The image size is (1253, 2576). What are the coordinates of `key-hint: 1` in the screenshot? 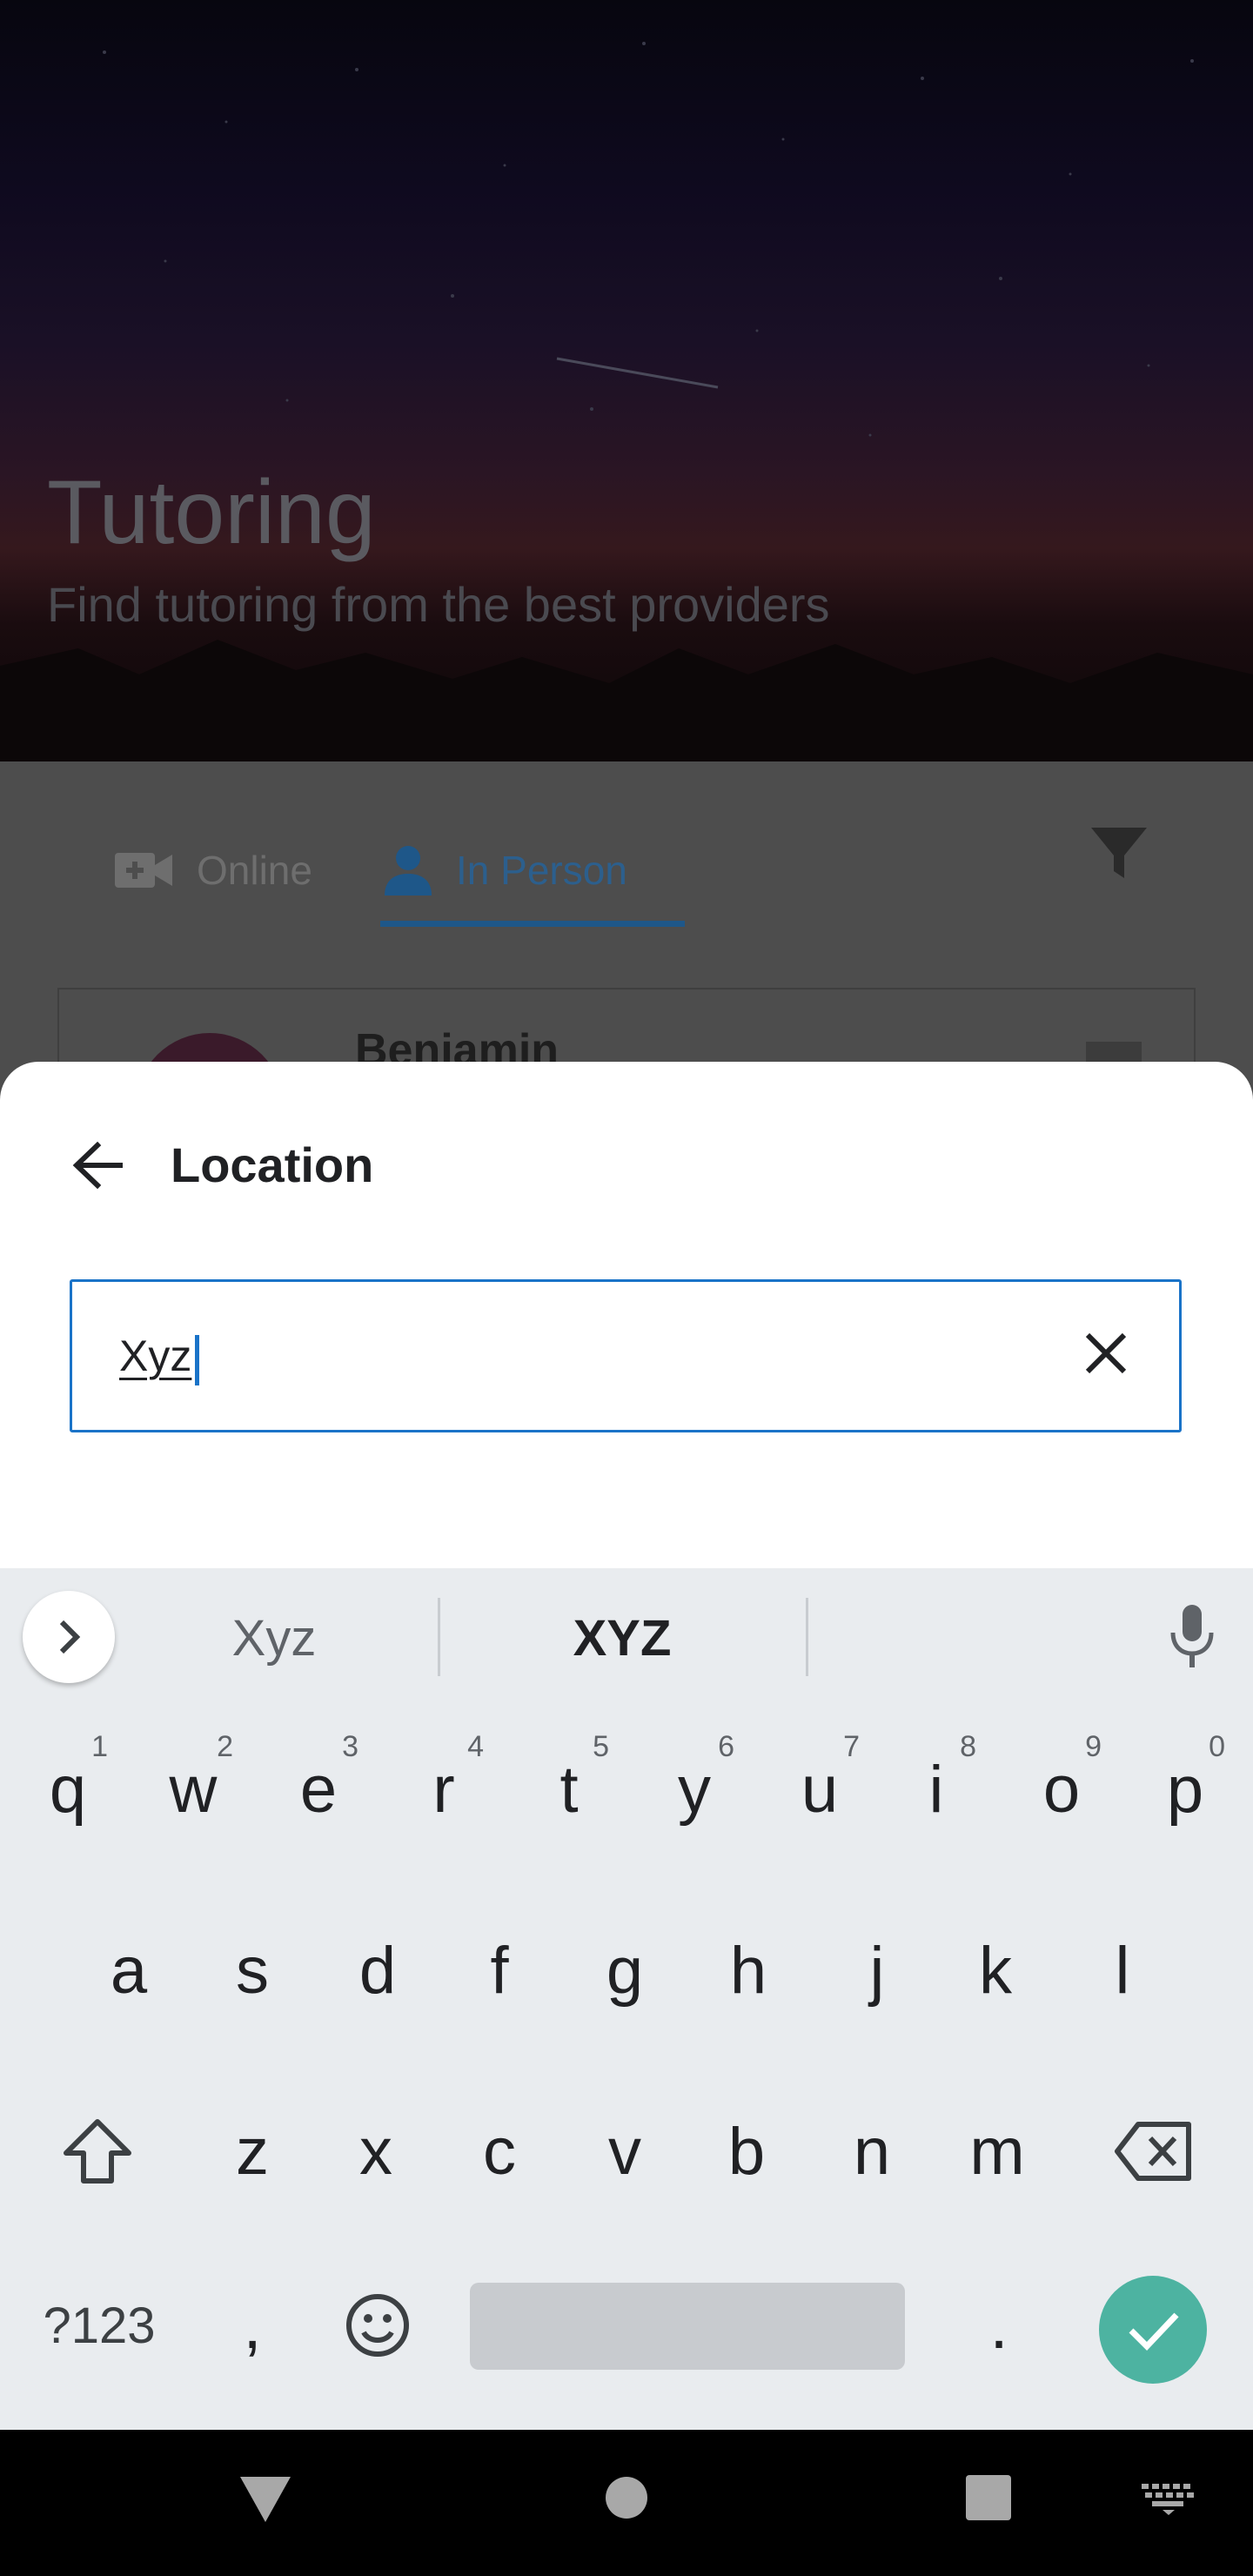 It's located at (99, 1747).